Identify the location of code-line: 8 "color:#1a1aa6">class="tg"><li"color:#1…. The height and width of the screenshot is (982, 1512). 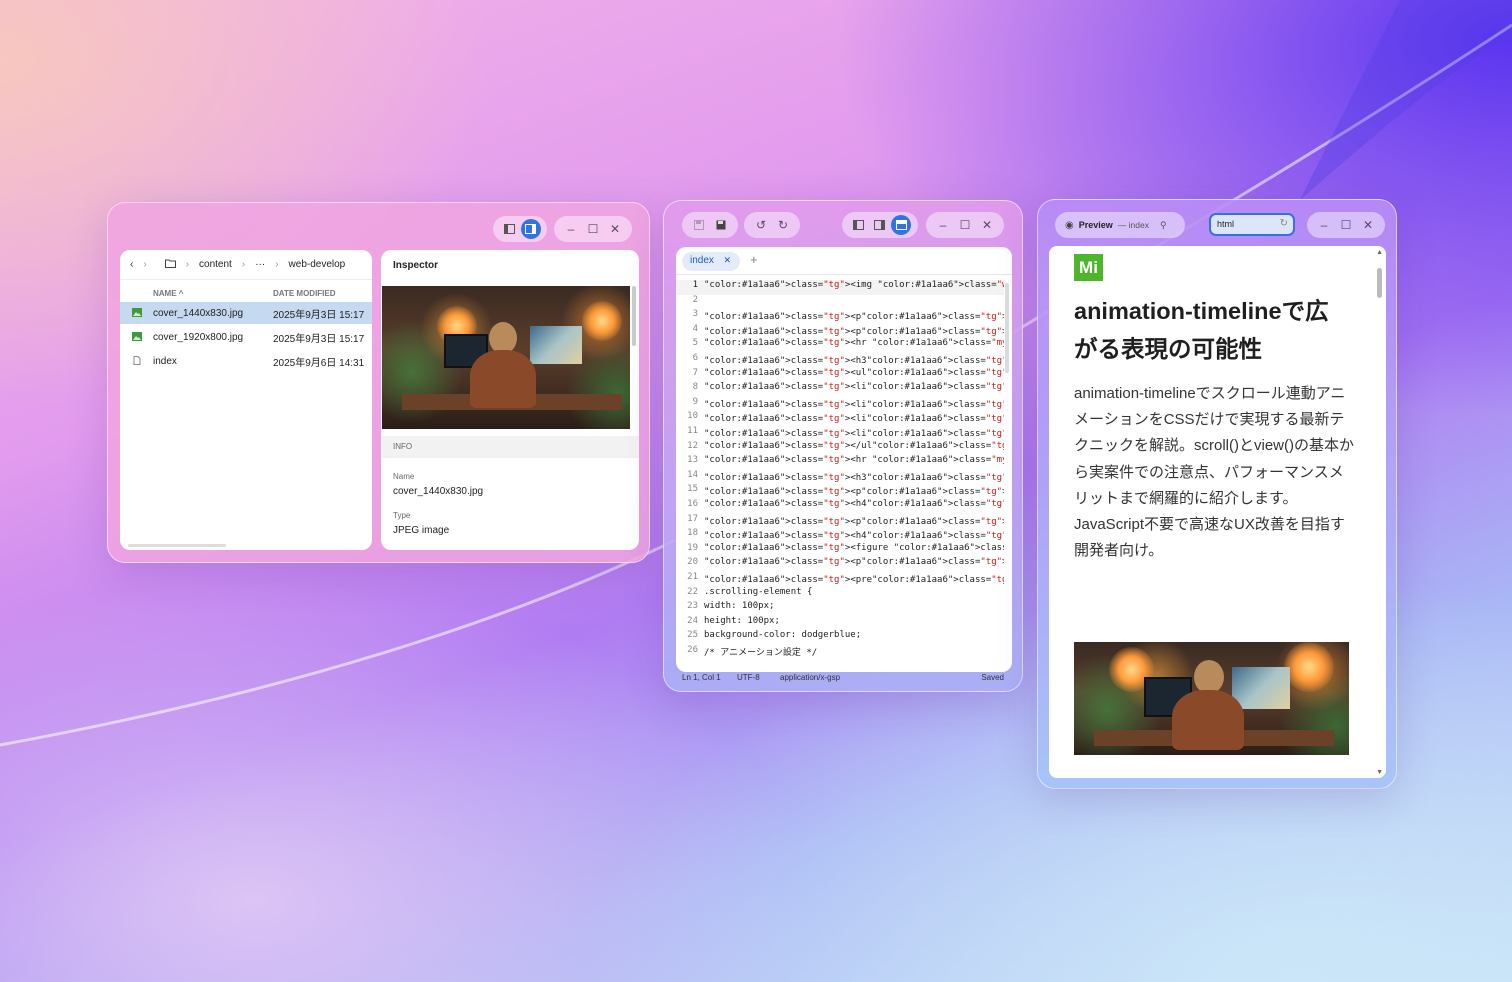
(840, 389).